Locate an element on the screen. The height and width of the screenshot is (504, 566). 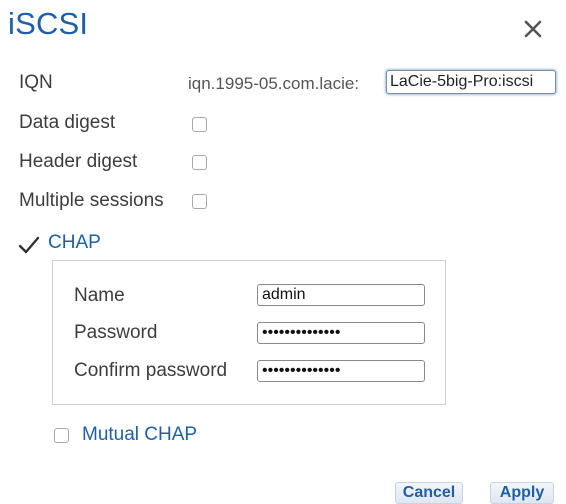
iqn-label: IQN is located at coordinates (36, 82).